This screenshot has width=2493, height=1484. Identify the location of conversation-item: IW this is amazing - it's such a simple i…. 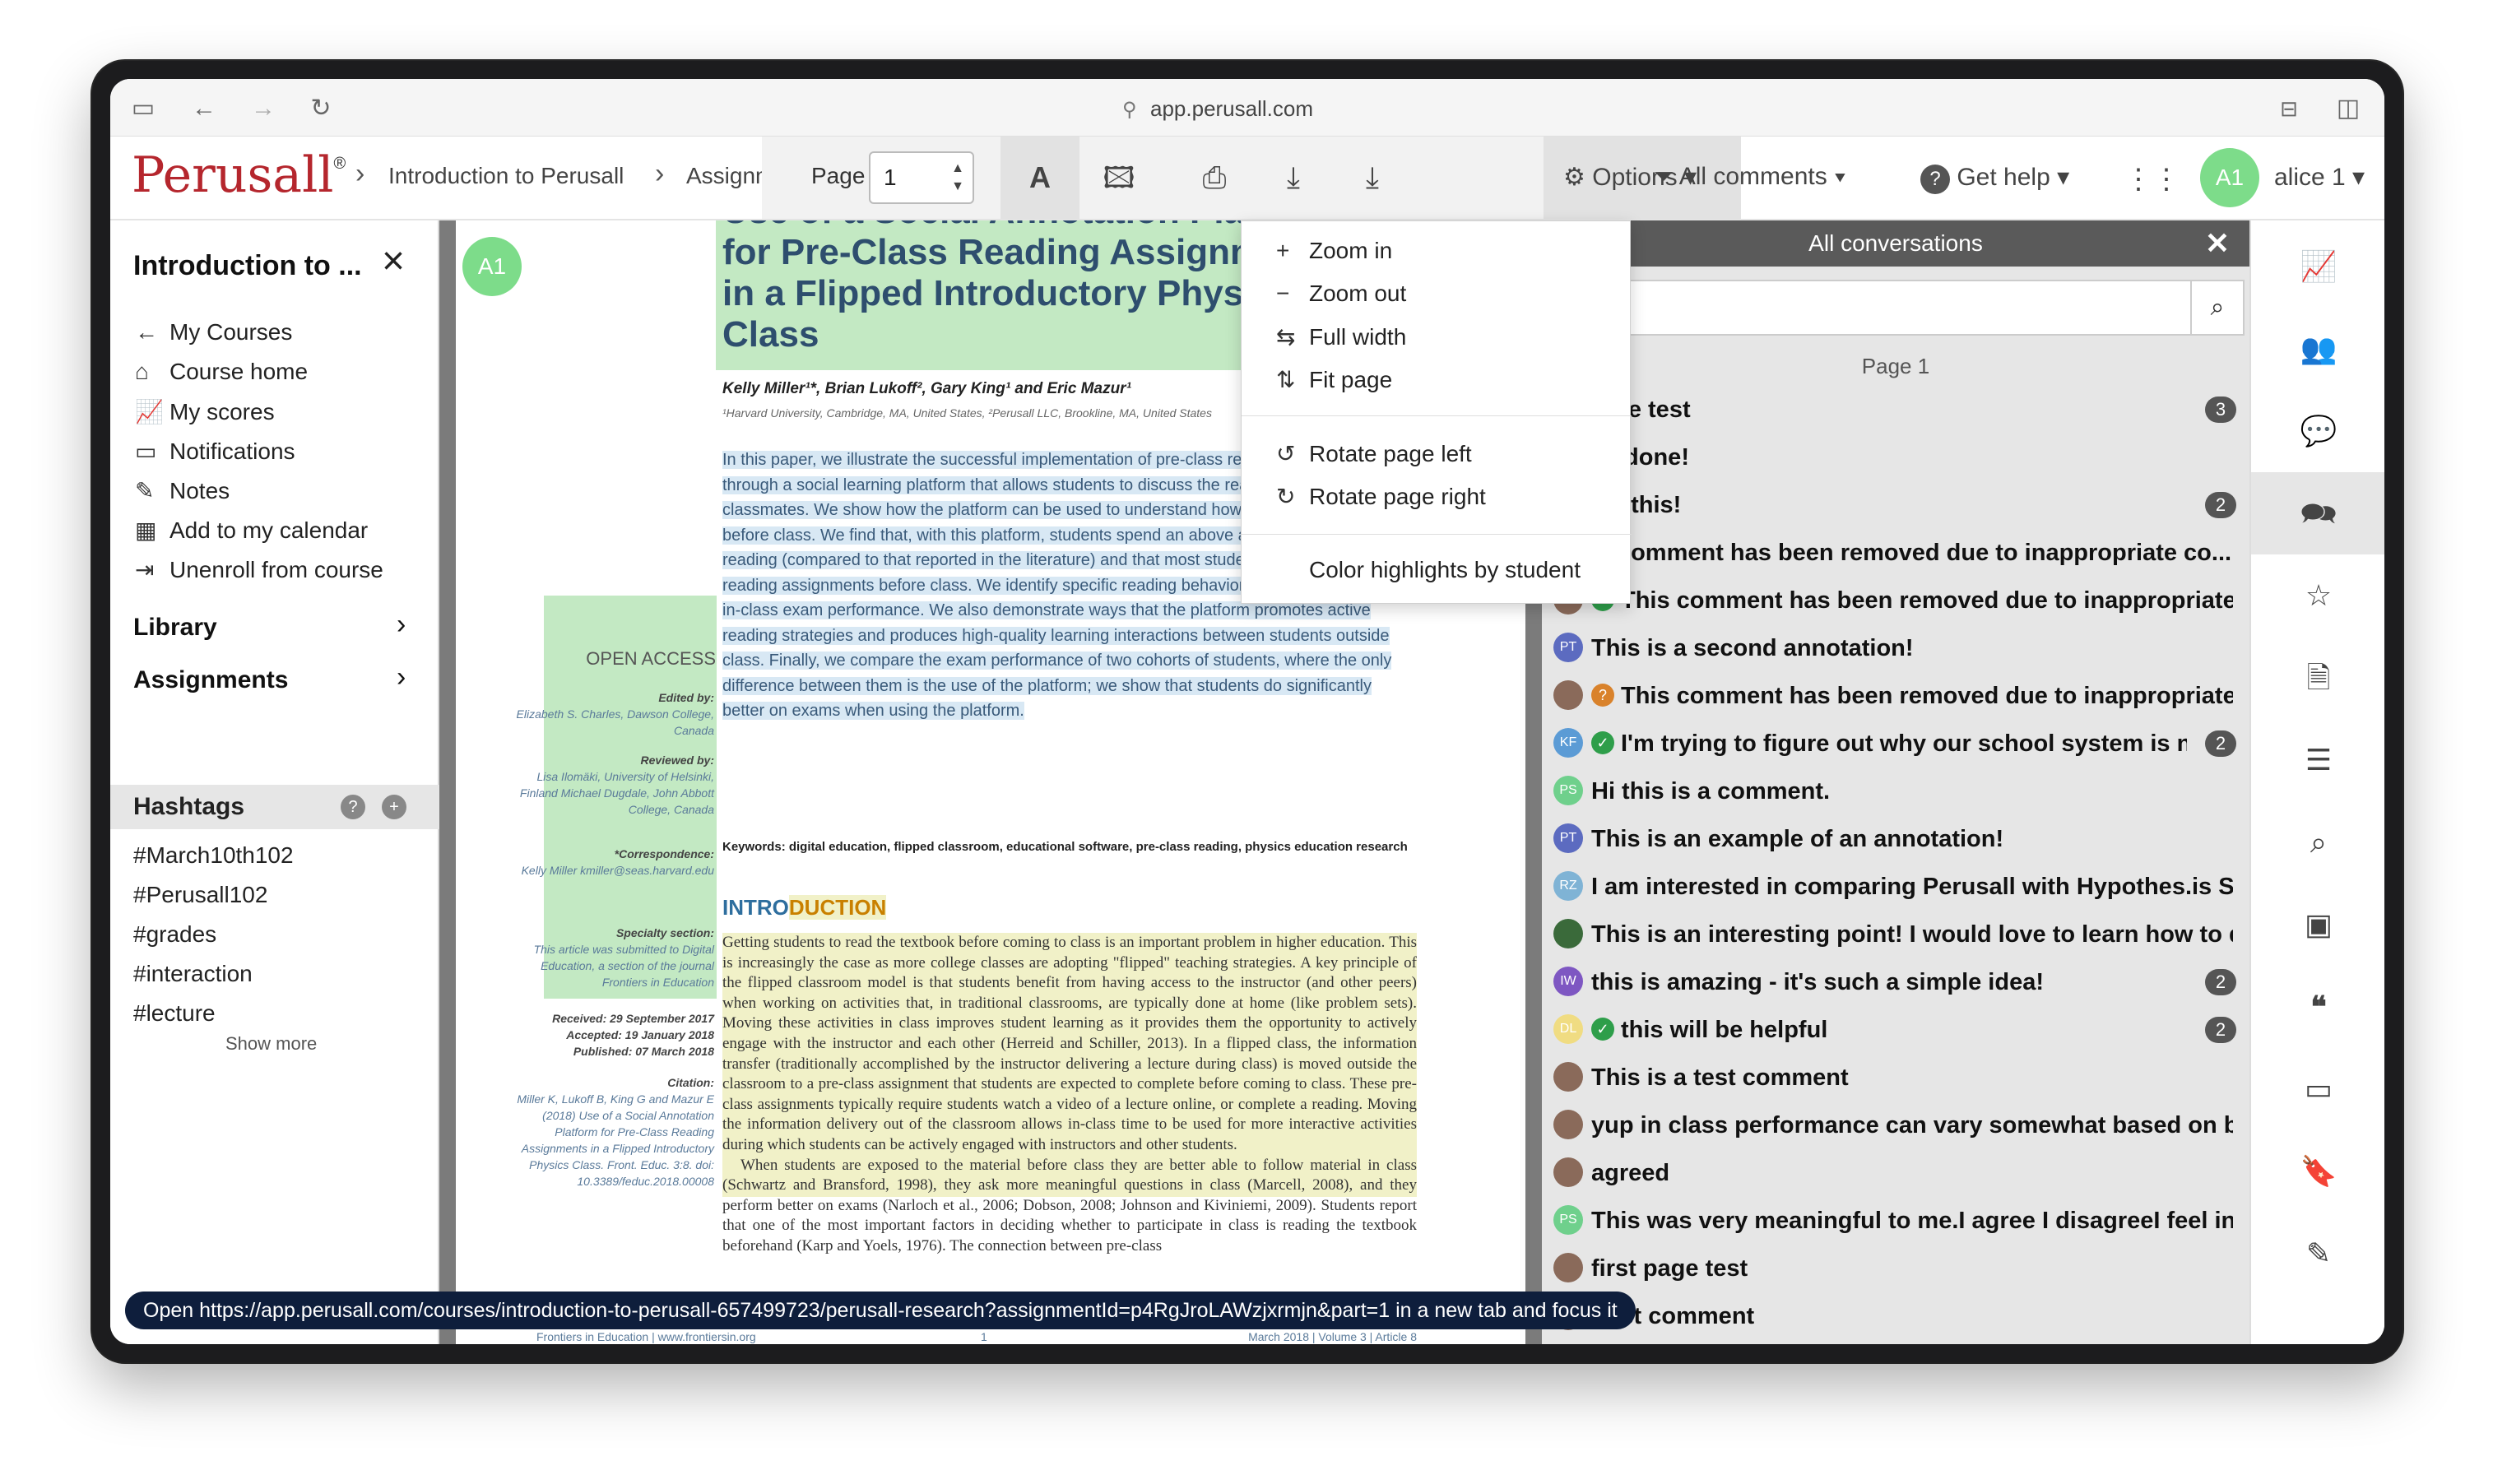
(1894, 981).